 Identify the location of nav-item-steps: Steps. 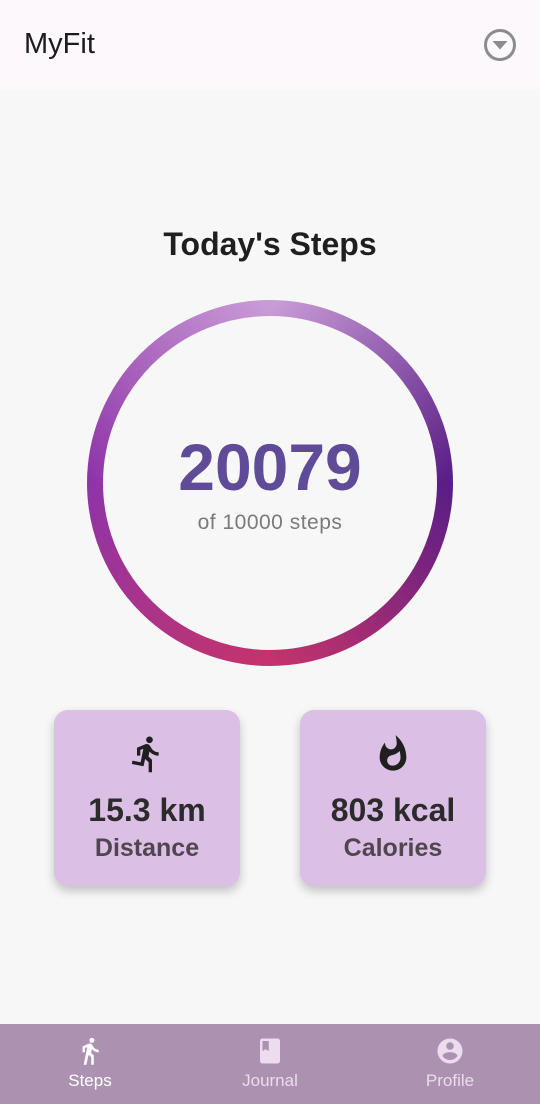
(90, 1064).